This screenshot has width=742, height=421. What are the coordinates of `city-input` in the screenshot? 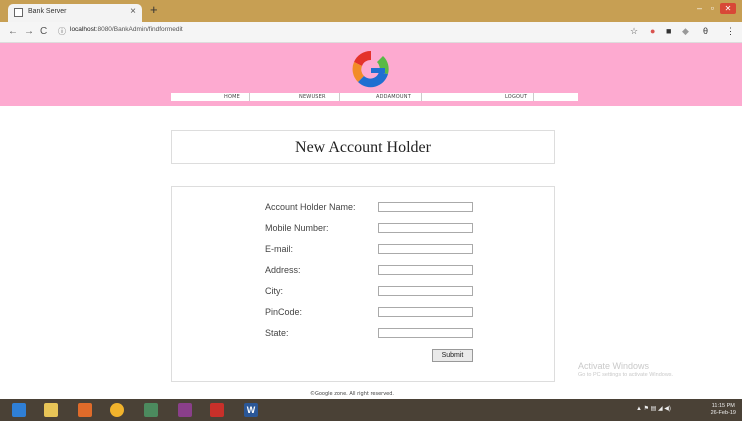 It's located at (425, 291).